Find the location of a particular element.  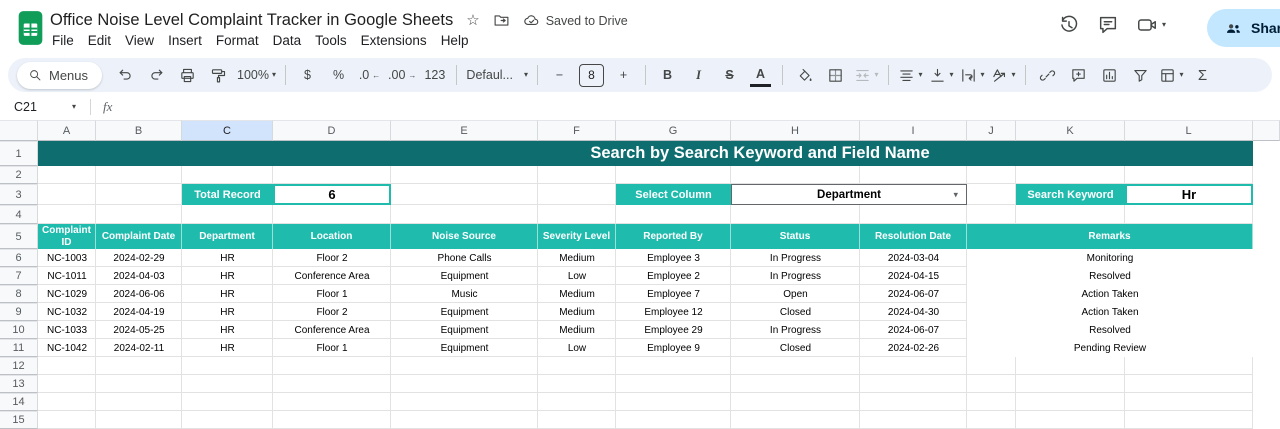

table-cell: Music is located at coordinates (464, 294).